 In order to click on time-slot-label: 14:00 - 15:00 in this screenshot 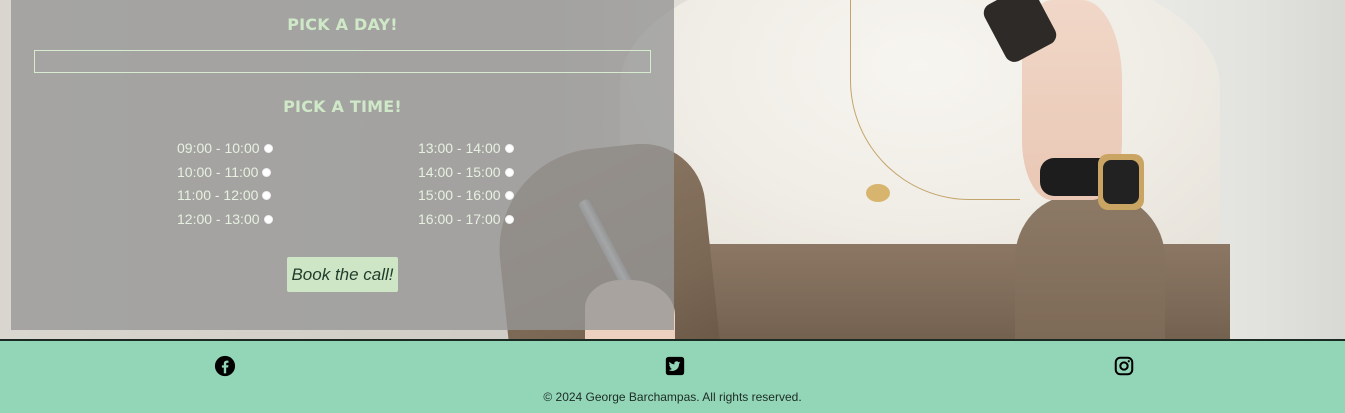, I will do `click(459, 172)`.